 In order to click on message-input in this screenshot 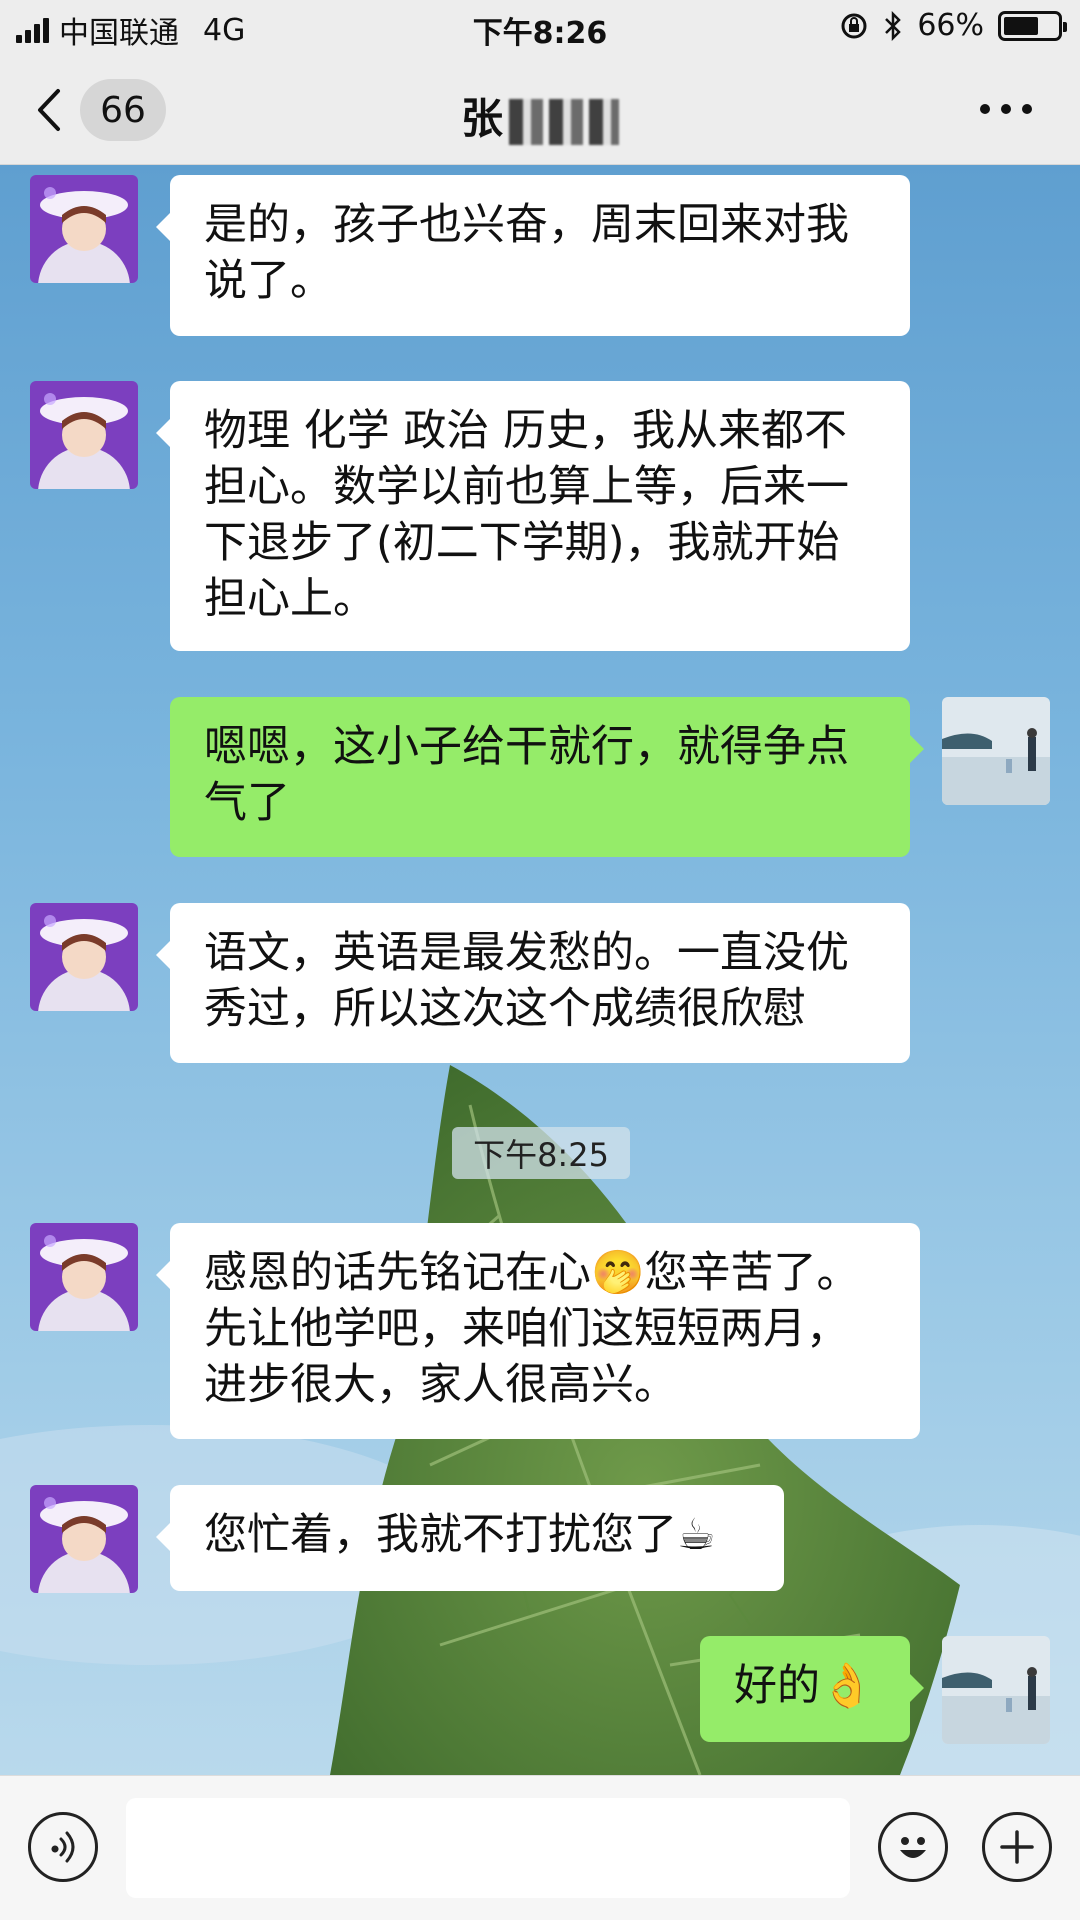, I will do `click(488, 1848)`.